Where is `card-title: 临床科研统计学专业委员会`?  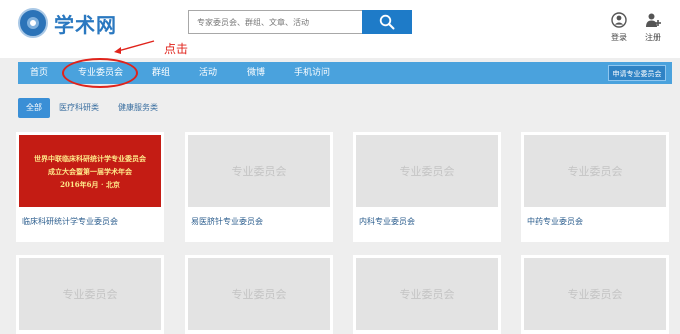 card-title: 临床科研统计学专业委员会 is located at coordinates (70, 221).